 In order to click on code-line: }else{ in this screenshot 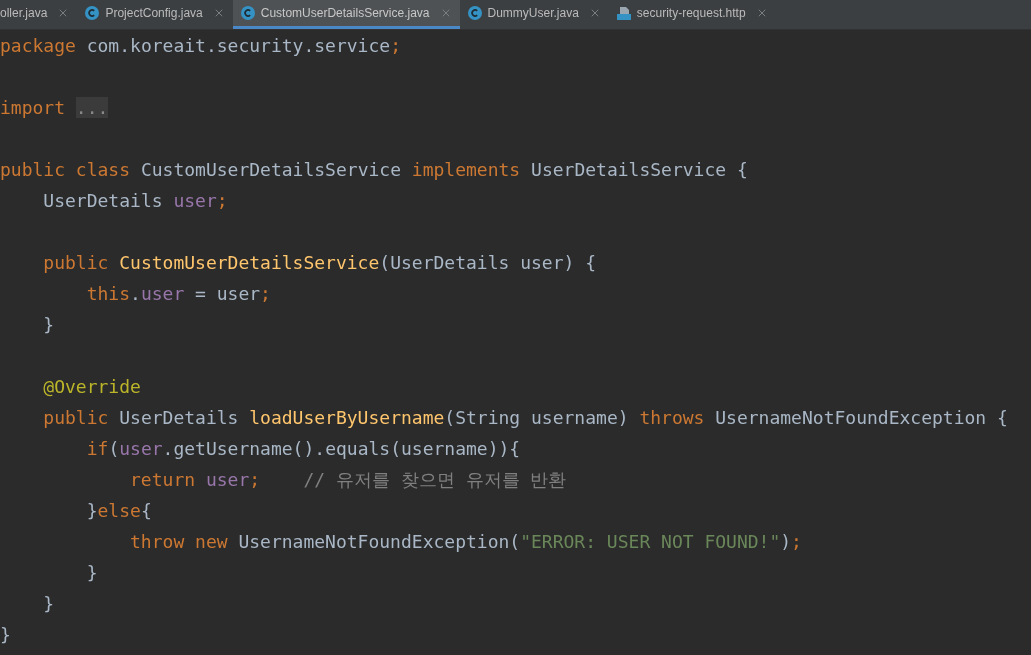, I will do `click(119, 511)`.